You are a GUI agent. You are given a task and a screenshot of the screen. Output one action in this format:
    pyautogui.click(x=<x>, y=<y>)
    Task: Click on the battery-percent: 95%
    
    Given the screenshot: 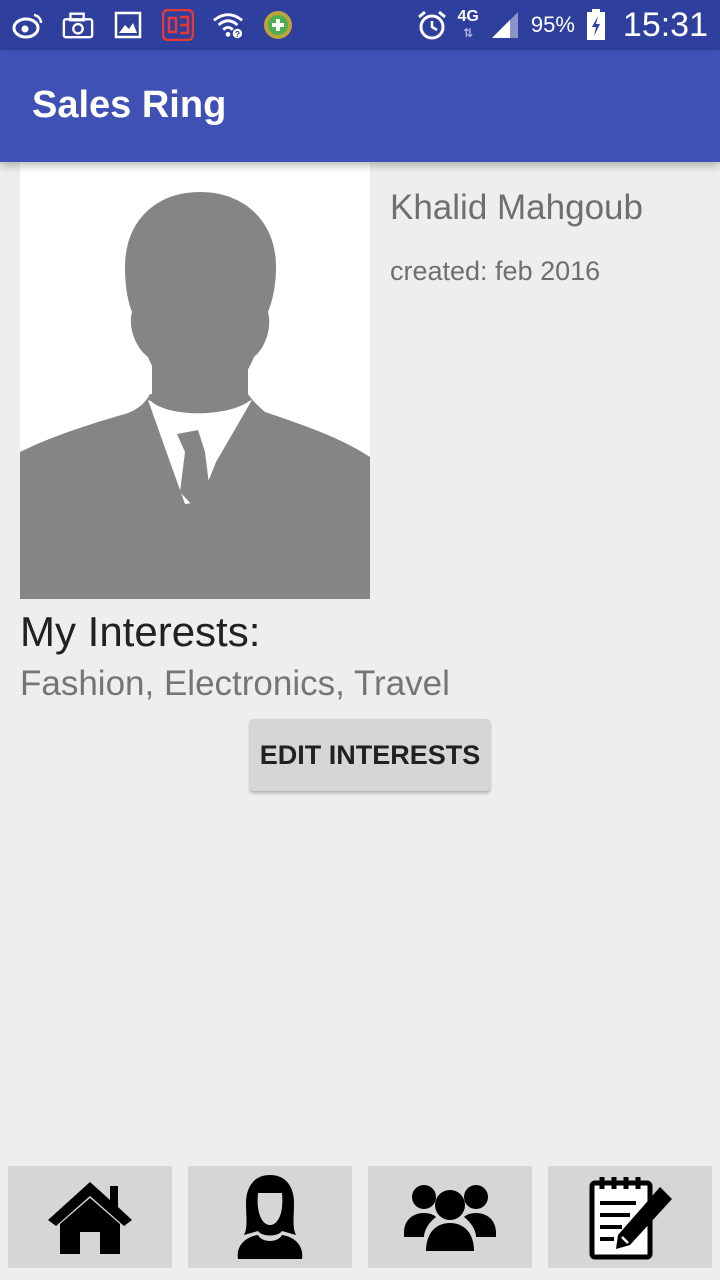 What is the action you would take?
    pyautogui.click(x=552, y=24)
    